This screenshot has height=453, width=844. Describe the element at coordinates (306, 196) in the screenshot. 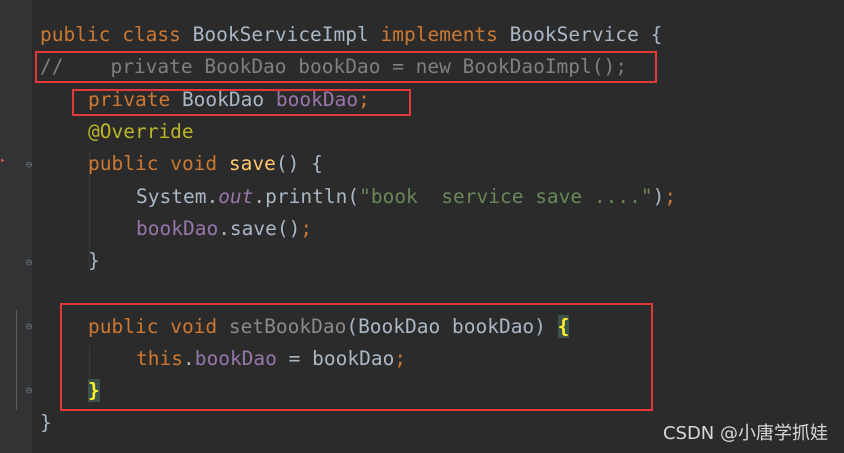

I see `method-call: .println(` at that location.